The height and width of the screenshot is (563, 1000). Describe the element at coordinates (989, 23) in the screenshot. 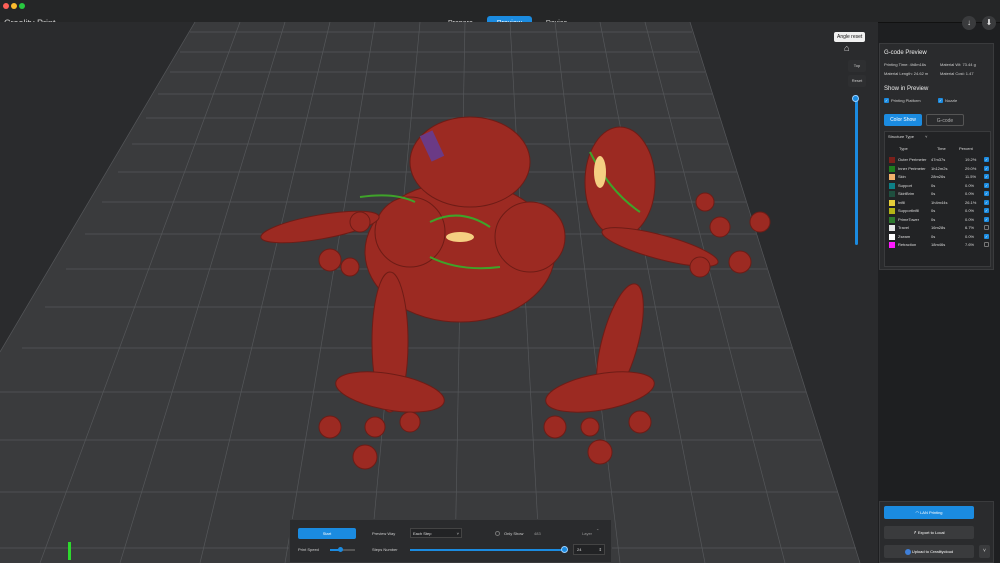

I see `upload-icon: ⬇` at that location.